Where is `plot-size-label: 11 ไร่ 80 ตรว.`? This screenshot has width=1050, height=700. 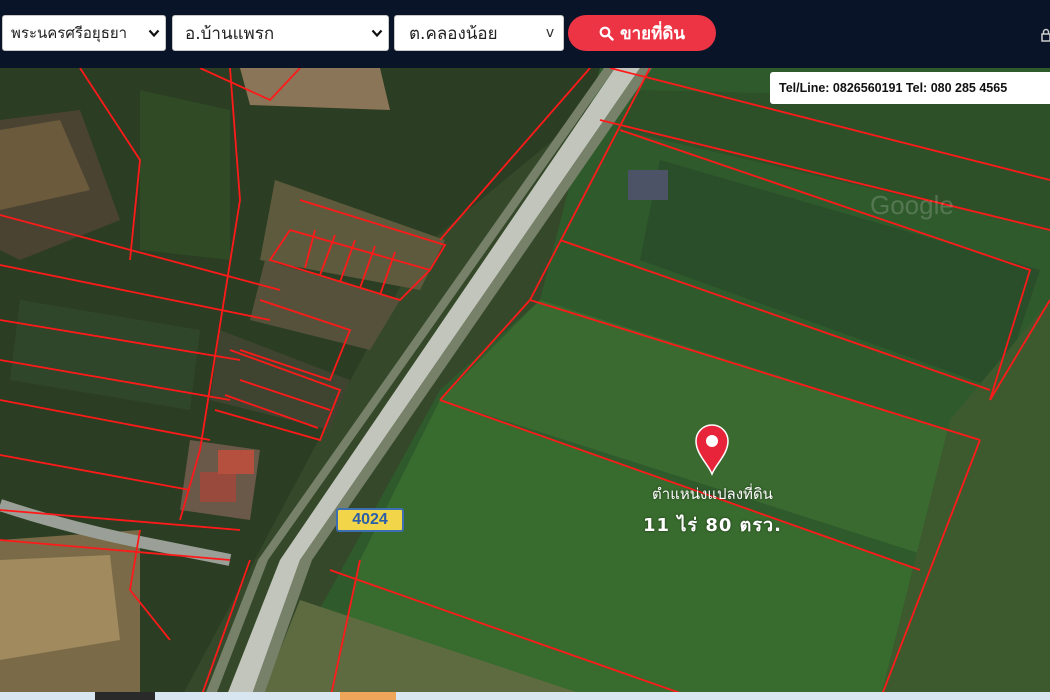
plot-size-label: 11 ไร่ 80 ตรว. is located at coordinates (712, 525).